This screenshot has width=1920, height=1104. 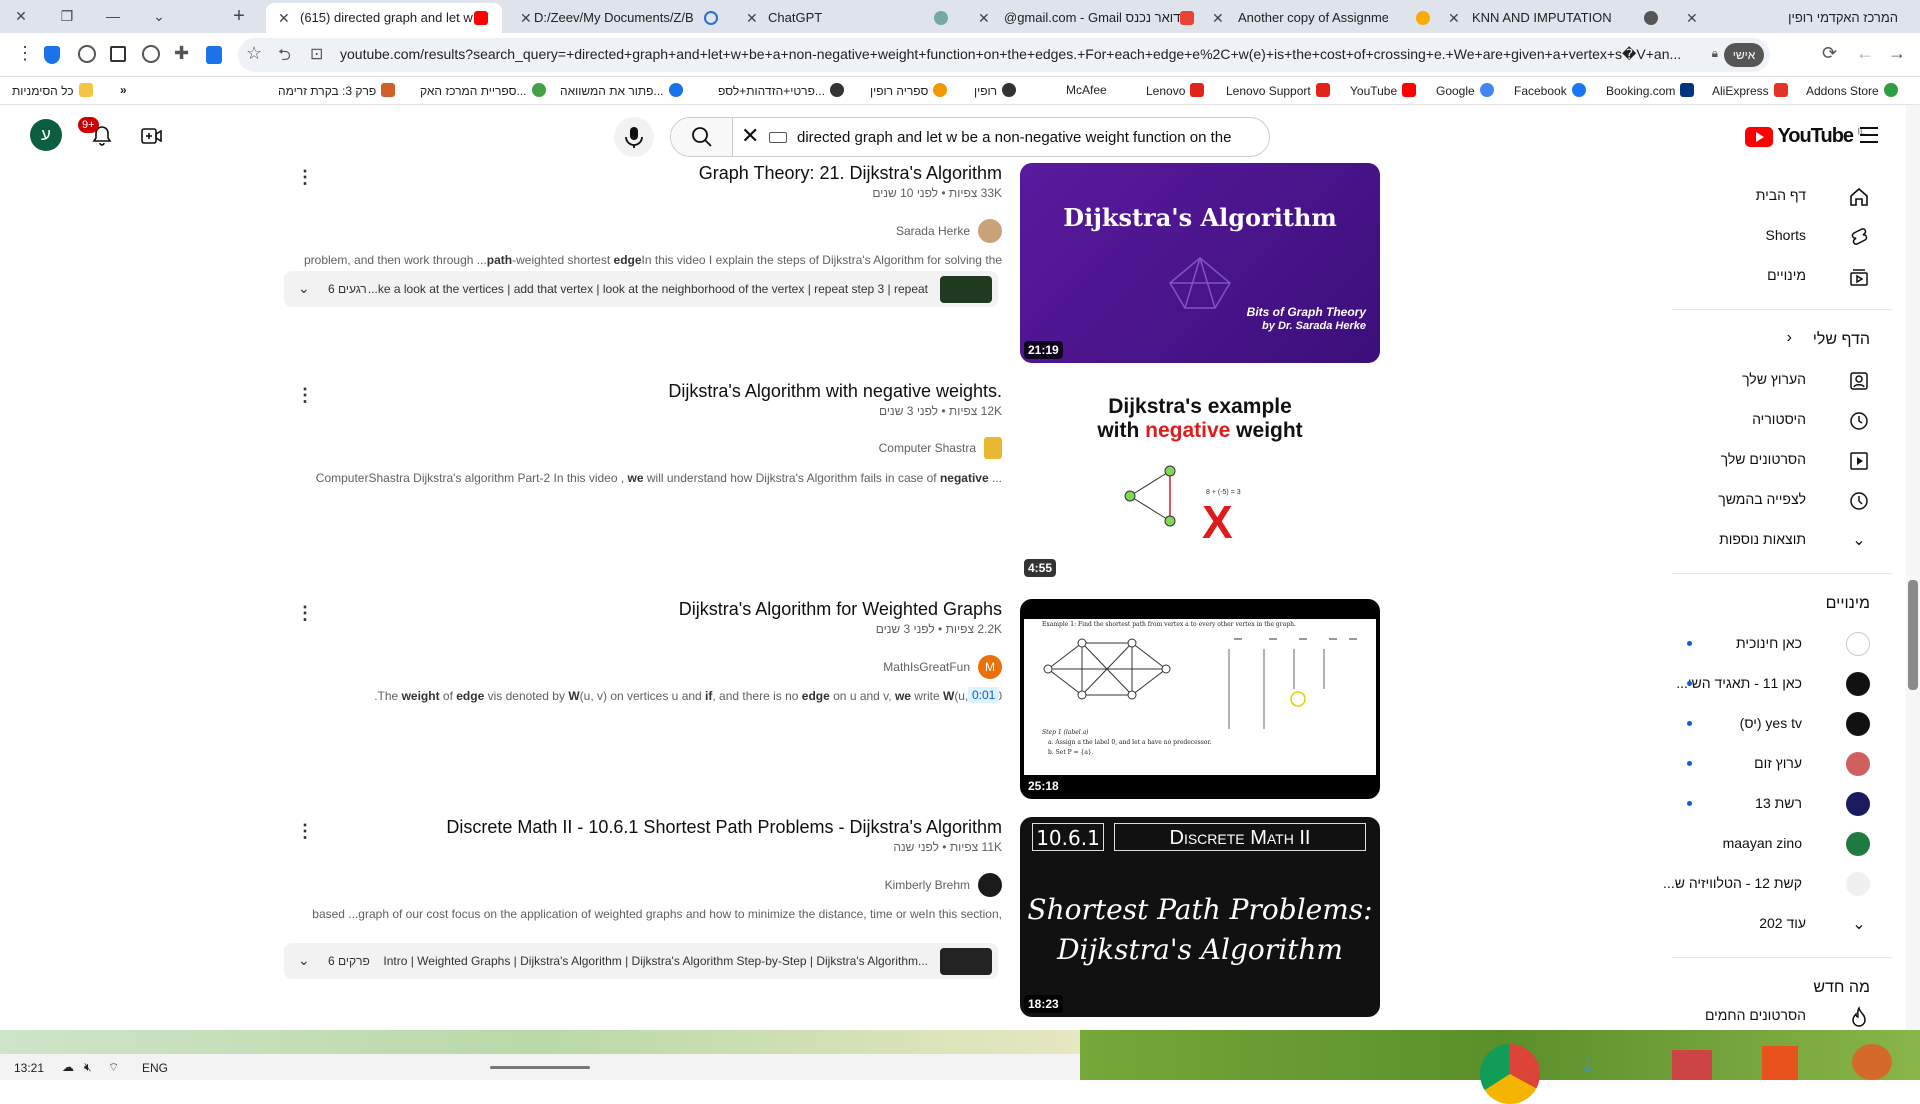 I want to click on language-indicator: ENG, so click(x=155, y=1068).